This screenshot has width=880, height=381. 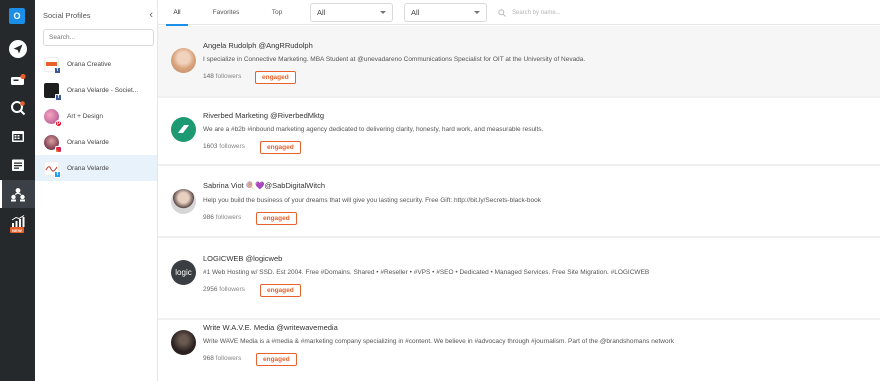 I want to click on avatar-text: logic, so click(x=183, y=272).